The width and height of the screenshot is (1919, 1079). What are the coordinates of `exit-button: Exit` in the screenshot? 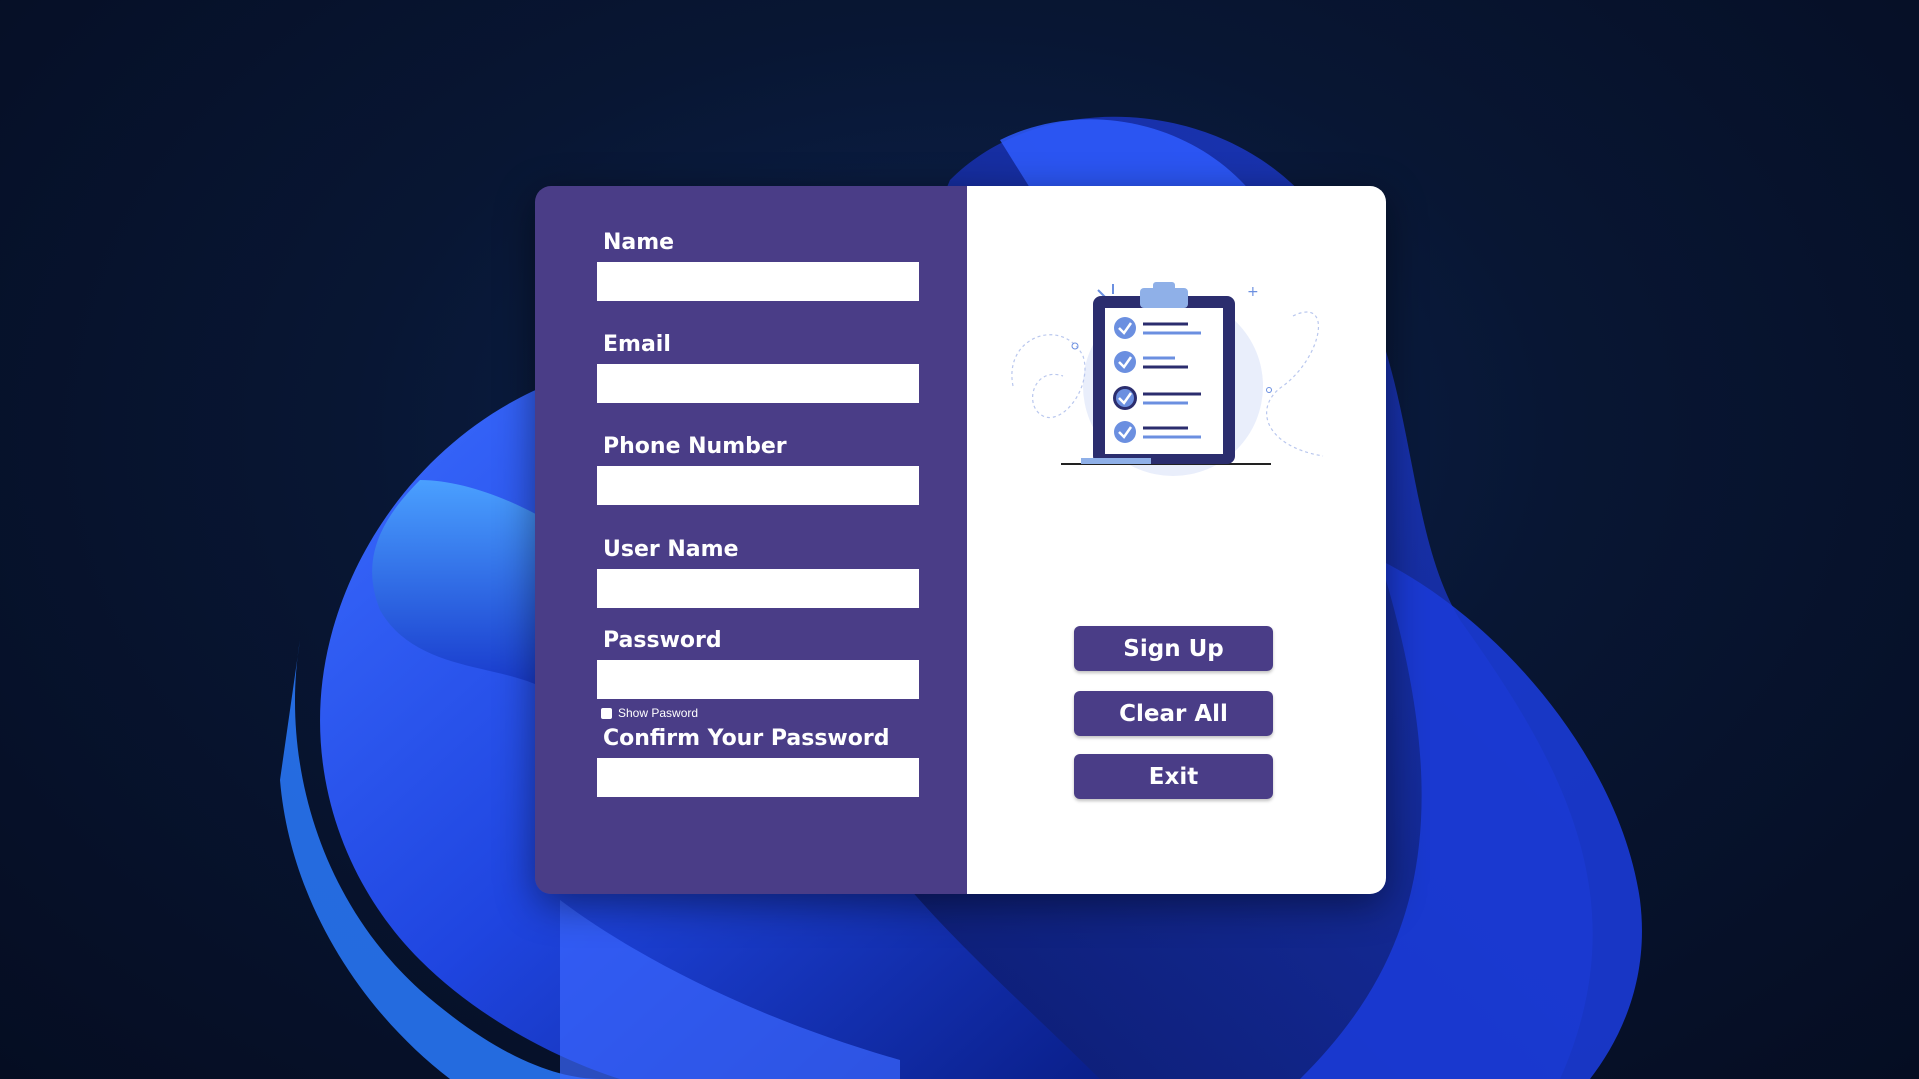 It's located at (1173, 776).